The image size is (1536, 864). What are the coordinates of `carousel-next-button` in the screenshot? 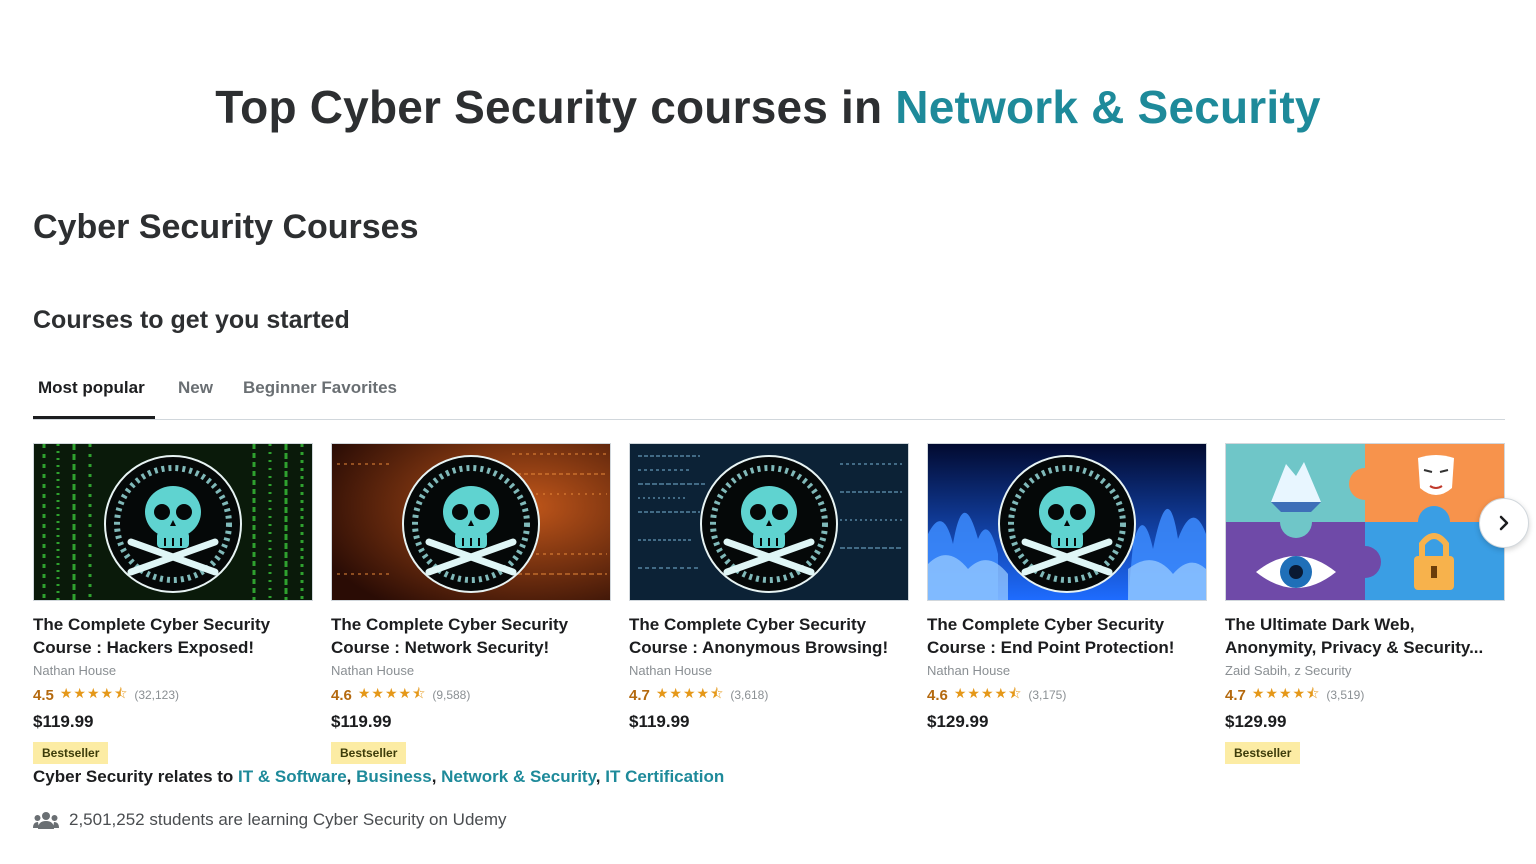 It's located at (1504, 523).